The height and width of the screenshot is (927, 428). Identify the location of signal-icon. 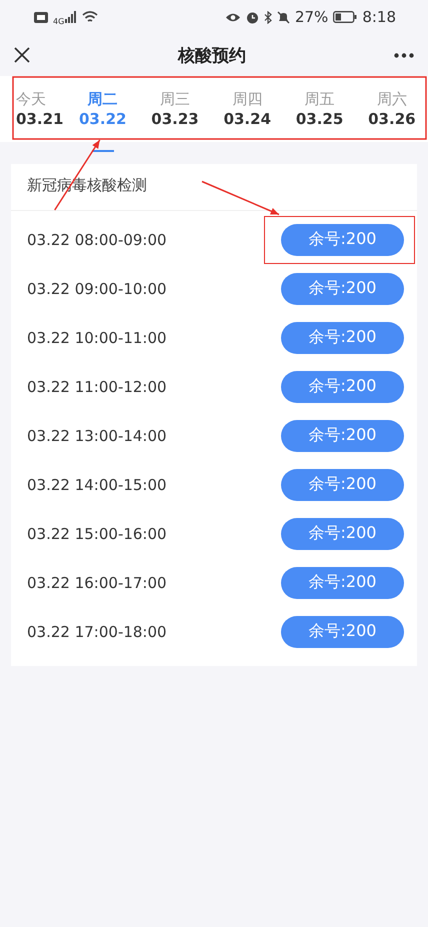
(71, 17).